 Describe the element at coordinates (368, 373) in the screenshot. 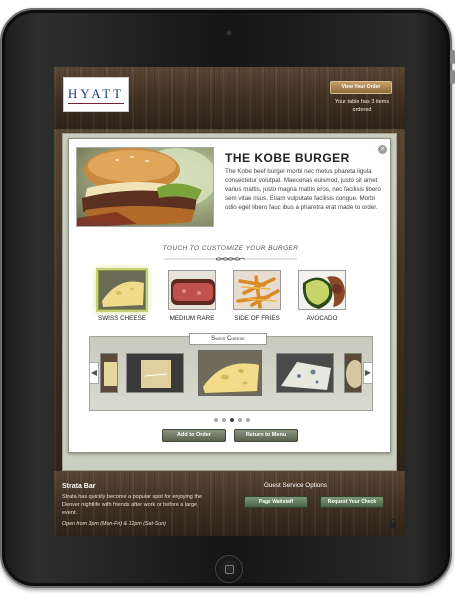

I see `carousel-next-arrow-icon: ▶` at that location.